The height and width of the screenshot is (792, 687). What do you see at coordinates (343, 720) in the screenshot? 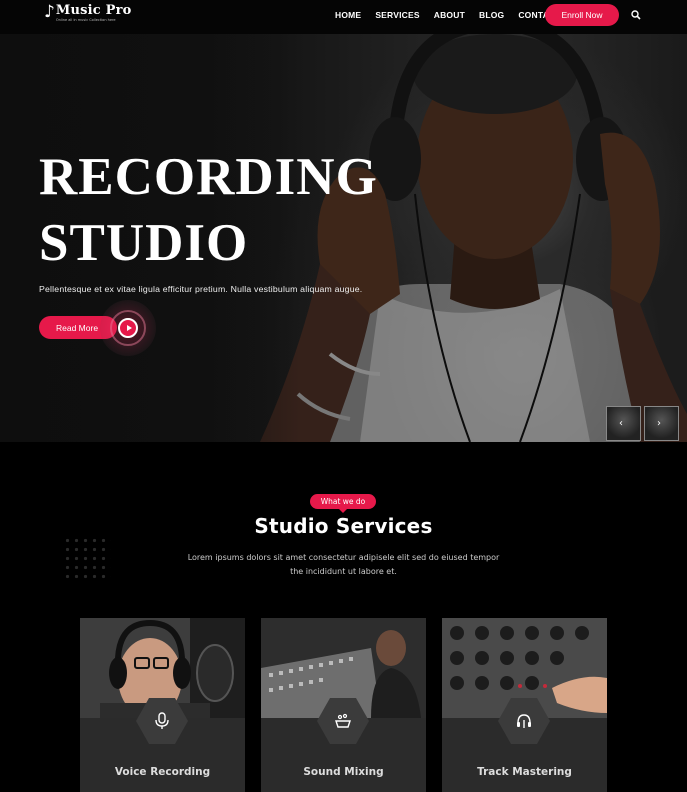
I see `mixer-icon` at bounding box center [343, 720].